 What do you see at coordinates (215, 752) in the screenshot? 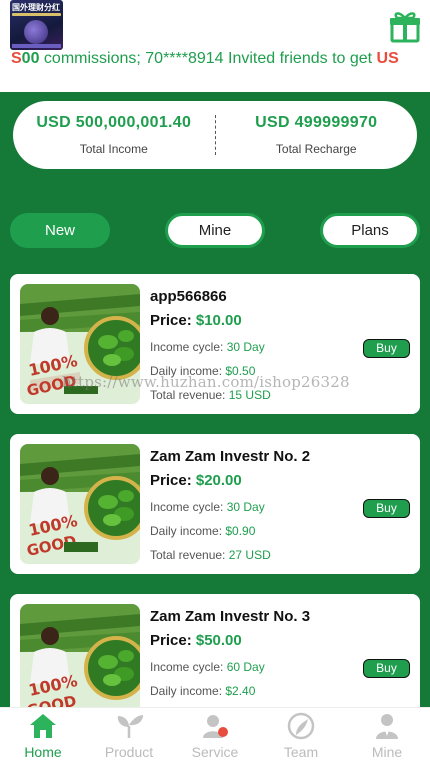
I see `nav-service-label: Service` at bounding box center [215, 752].